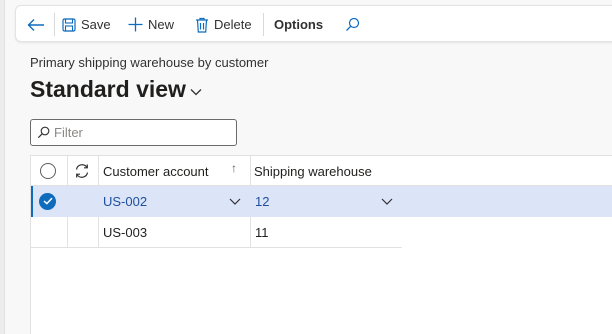 This screenshot has height=334, width=612. I want to click on shipping-warehouse-cell: 11, so click(262, 232).